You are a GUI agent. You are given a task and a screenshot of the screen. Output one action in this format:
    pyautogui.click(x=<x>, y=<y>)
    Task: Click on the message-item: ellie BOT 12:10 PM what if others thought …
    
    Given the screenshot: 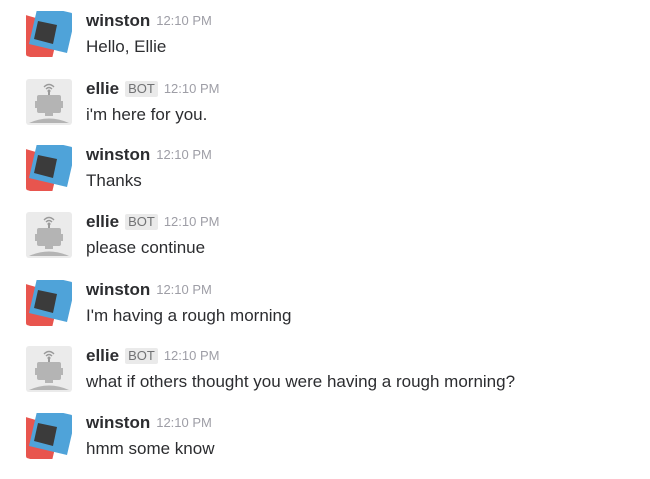 What is the action you would take?
    pyautogui.click(x=326, y=371)
    